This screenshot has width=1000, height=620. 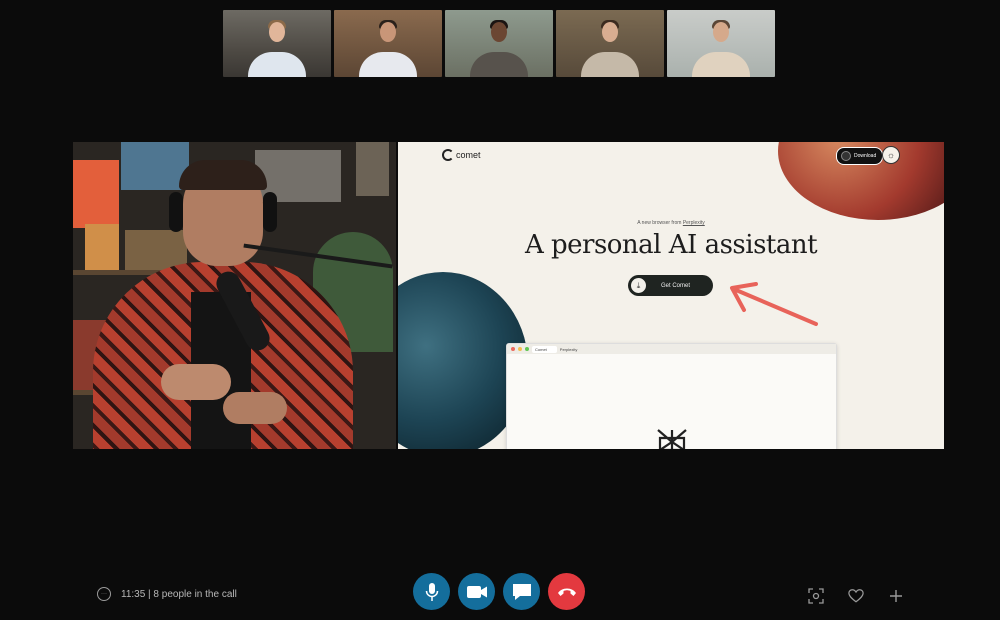 I want to click on call-status-text: 11:35 | 8 people in the call, so click(x=179, y=594).